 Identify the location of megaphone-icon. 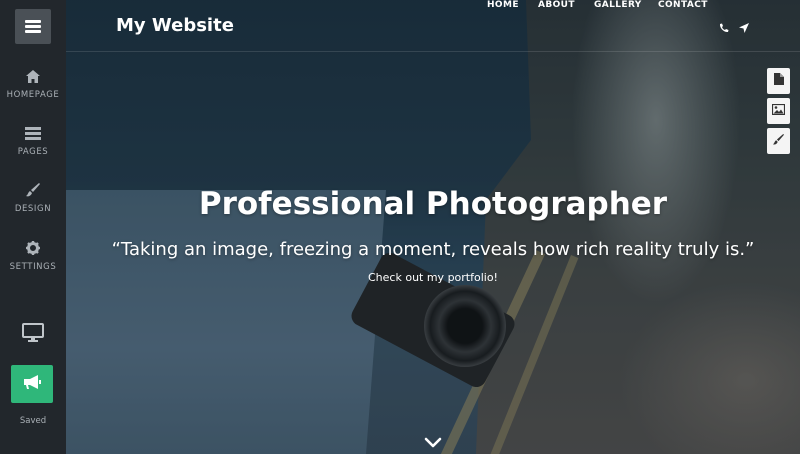
(32, 384).